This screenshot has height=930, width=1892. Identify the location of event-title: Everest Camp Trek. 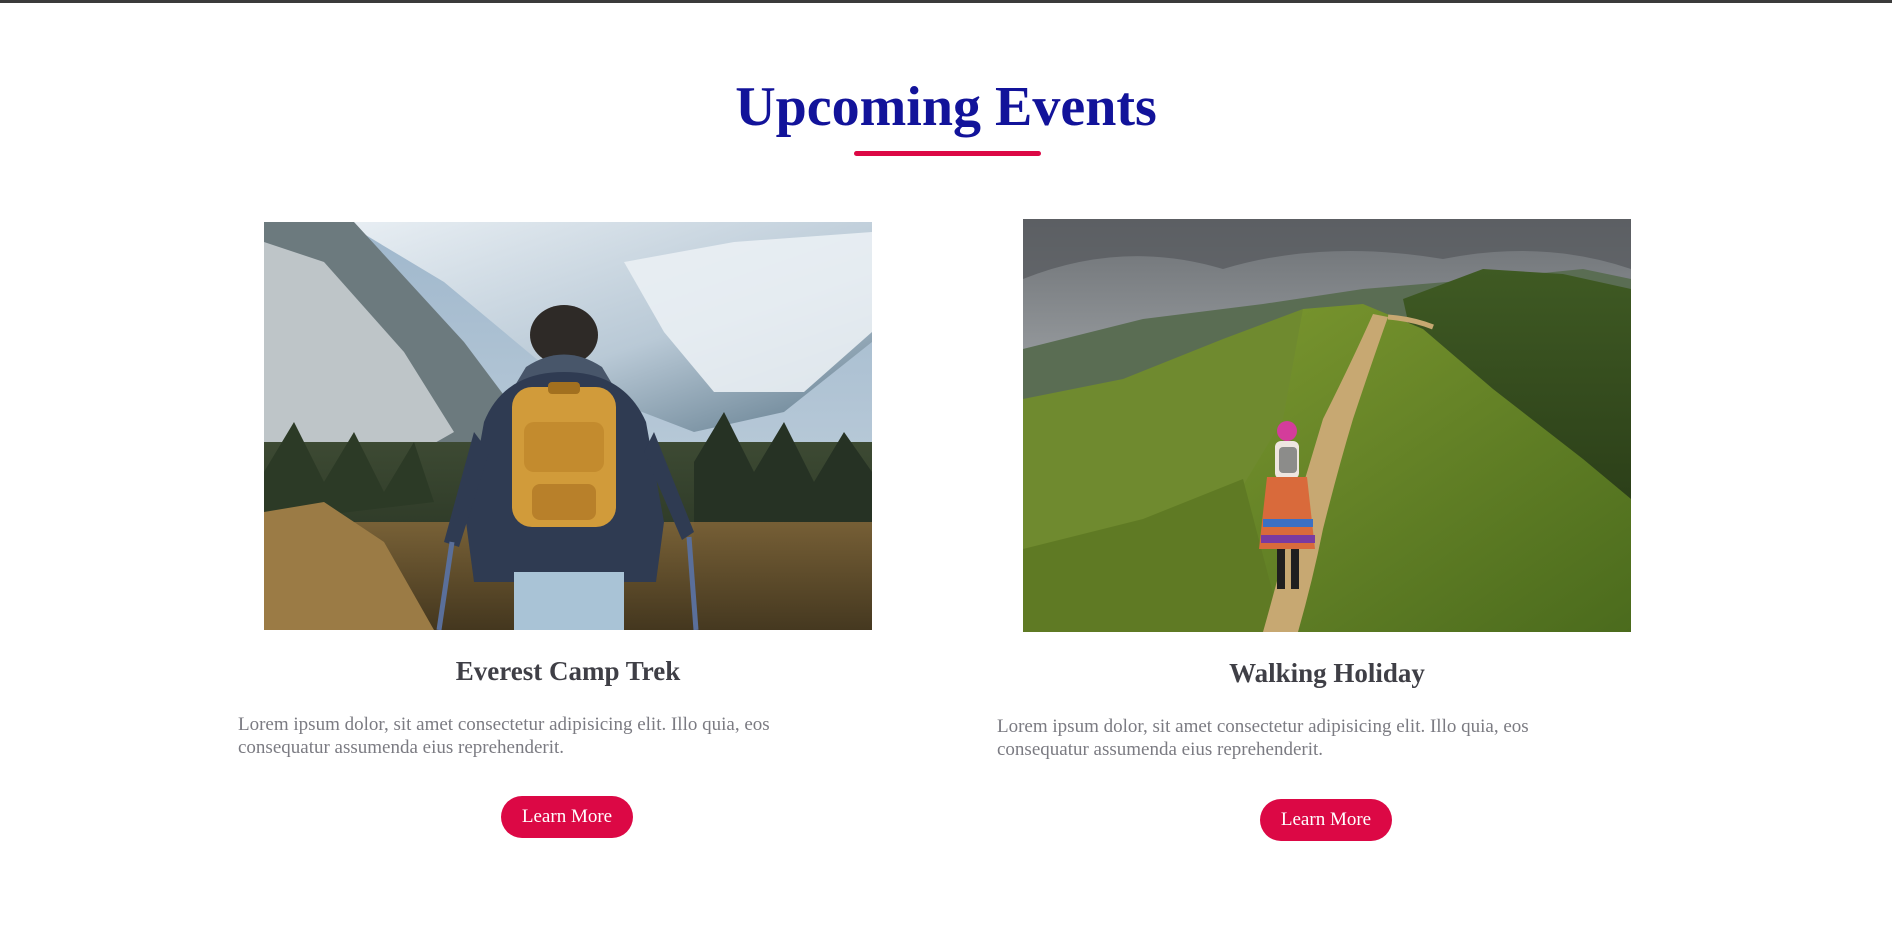
(568, 671).